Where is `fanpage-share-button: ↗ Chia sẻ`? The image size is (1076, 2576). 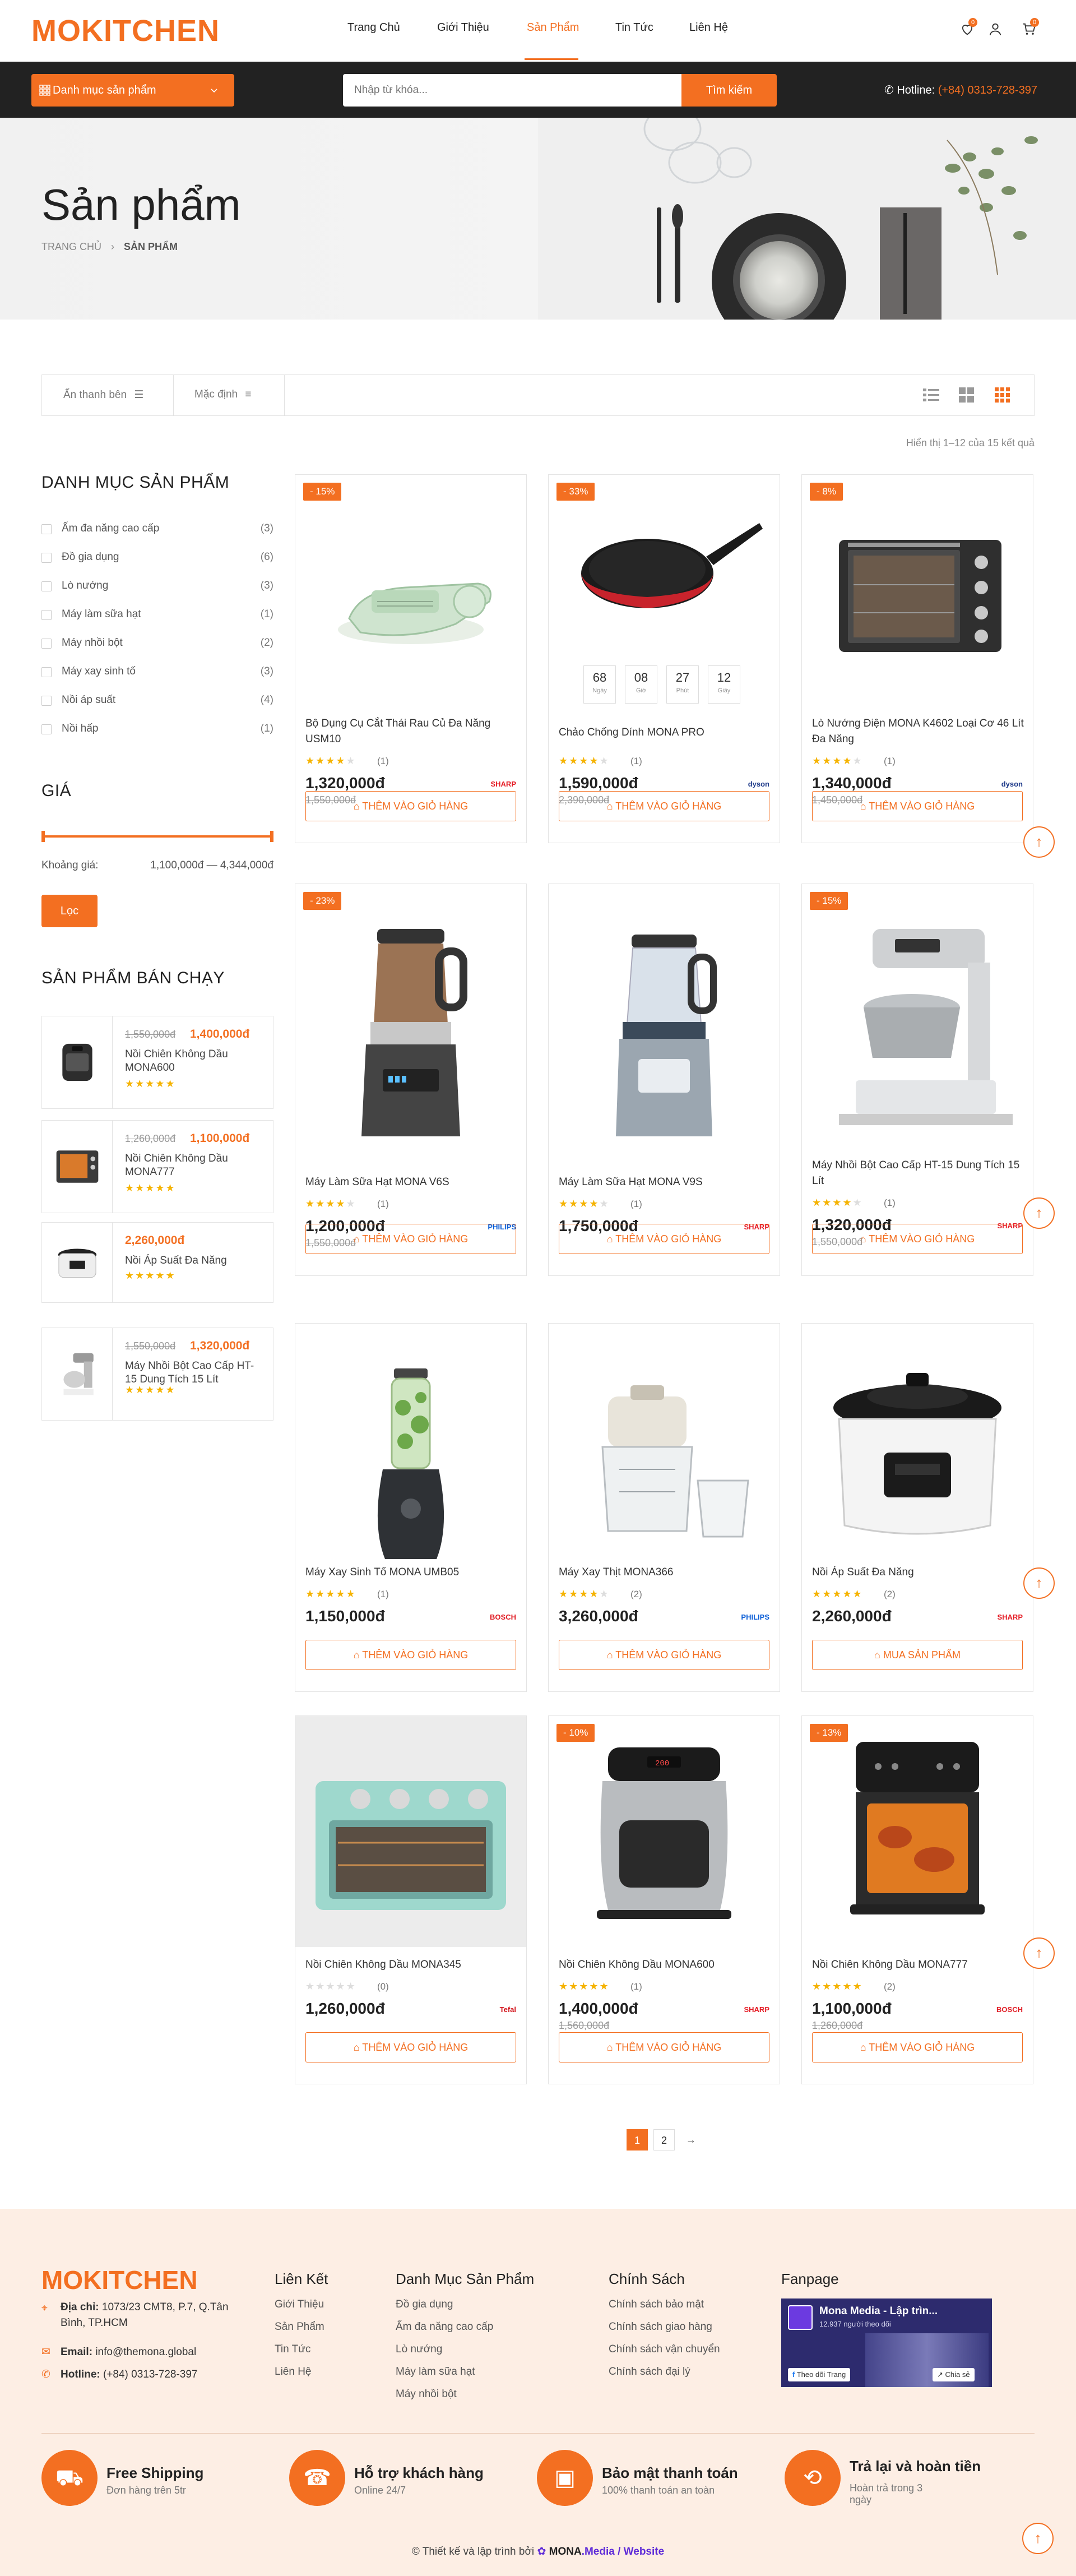
fanpage-share-button: ↗ Chia sẻ is located at coordinates (954, 2374).